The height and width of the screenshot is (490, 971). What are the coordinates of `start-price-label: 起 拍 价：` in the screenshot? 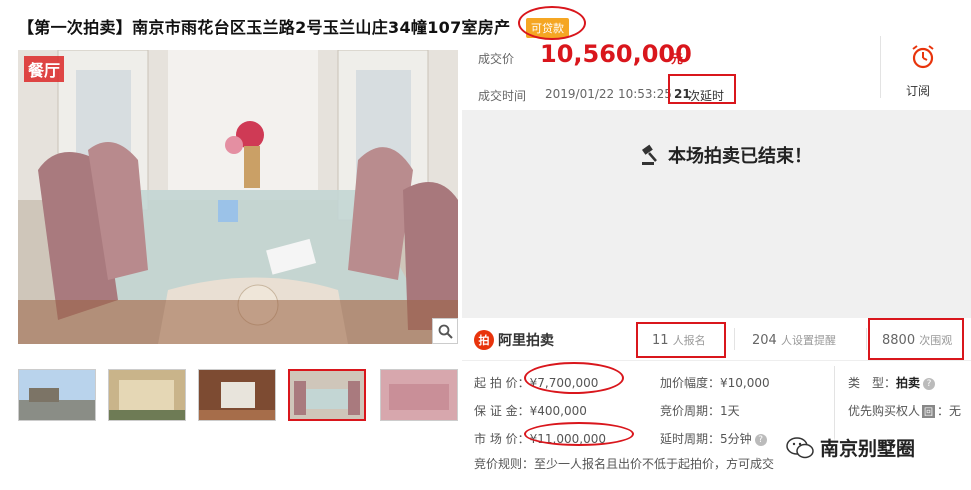 It's located at (502, 383).